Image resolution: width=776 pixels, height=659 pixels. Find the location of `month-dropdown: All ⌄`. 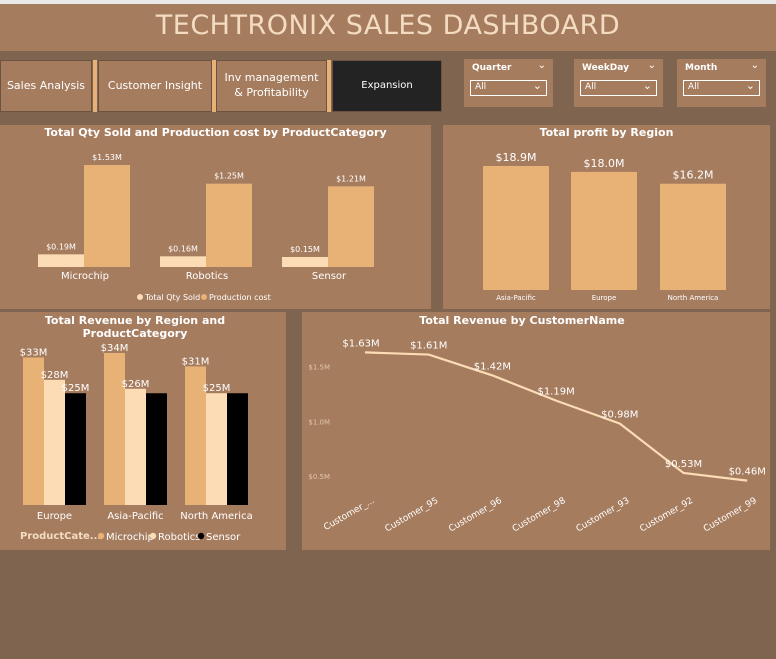

month-dropdown: All ⌄ is located at coordinates (721, 87).